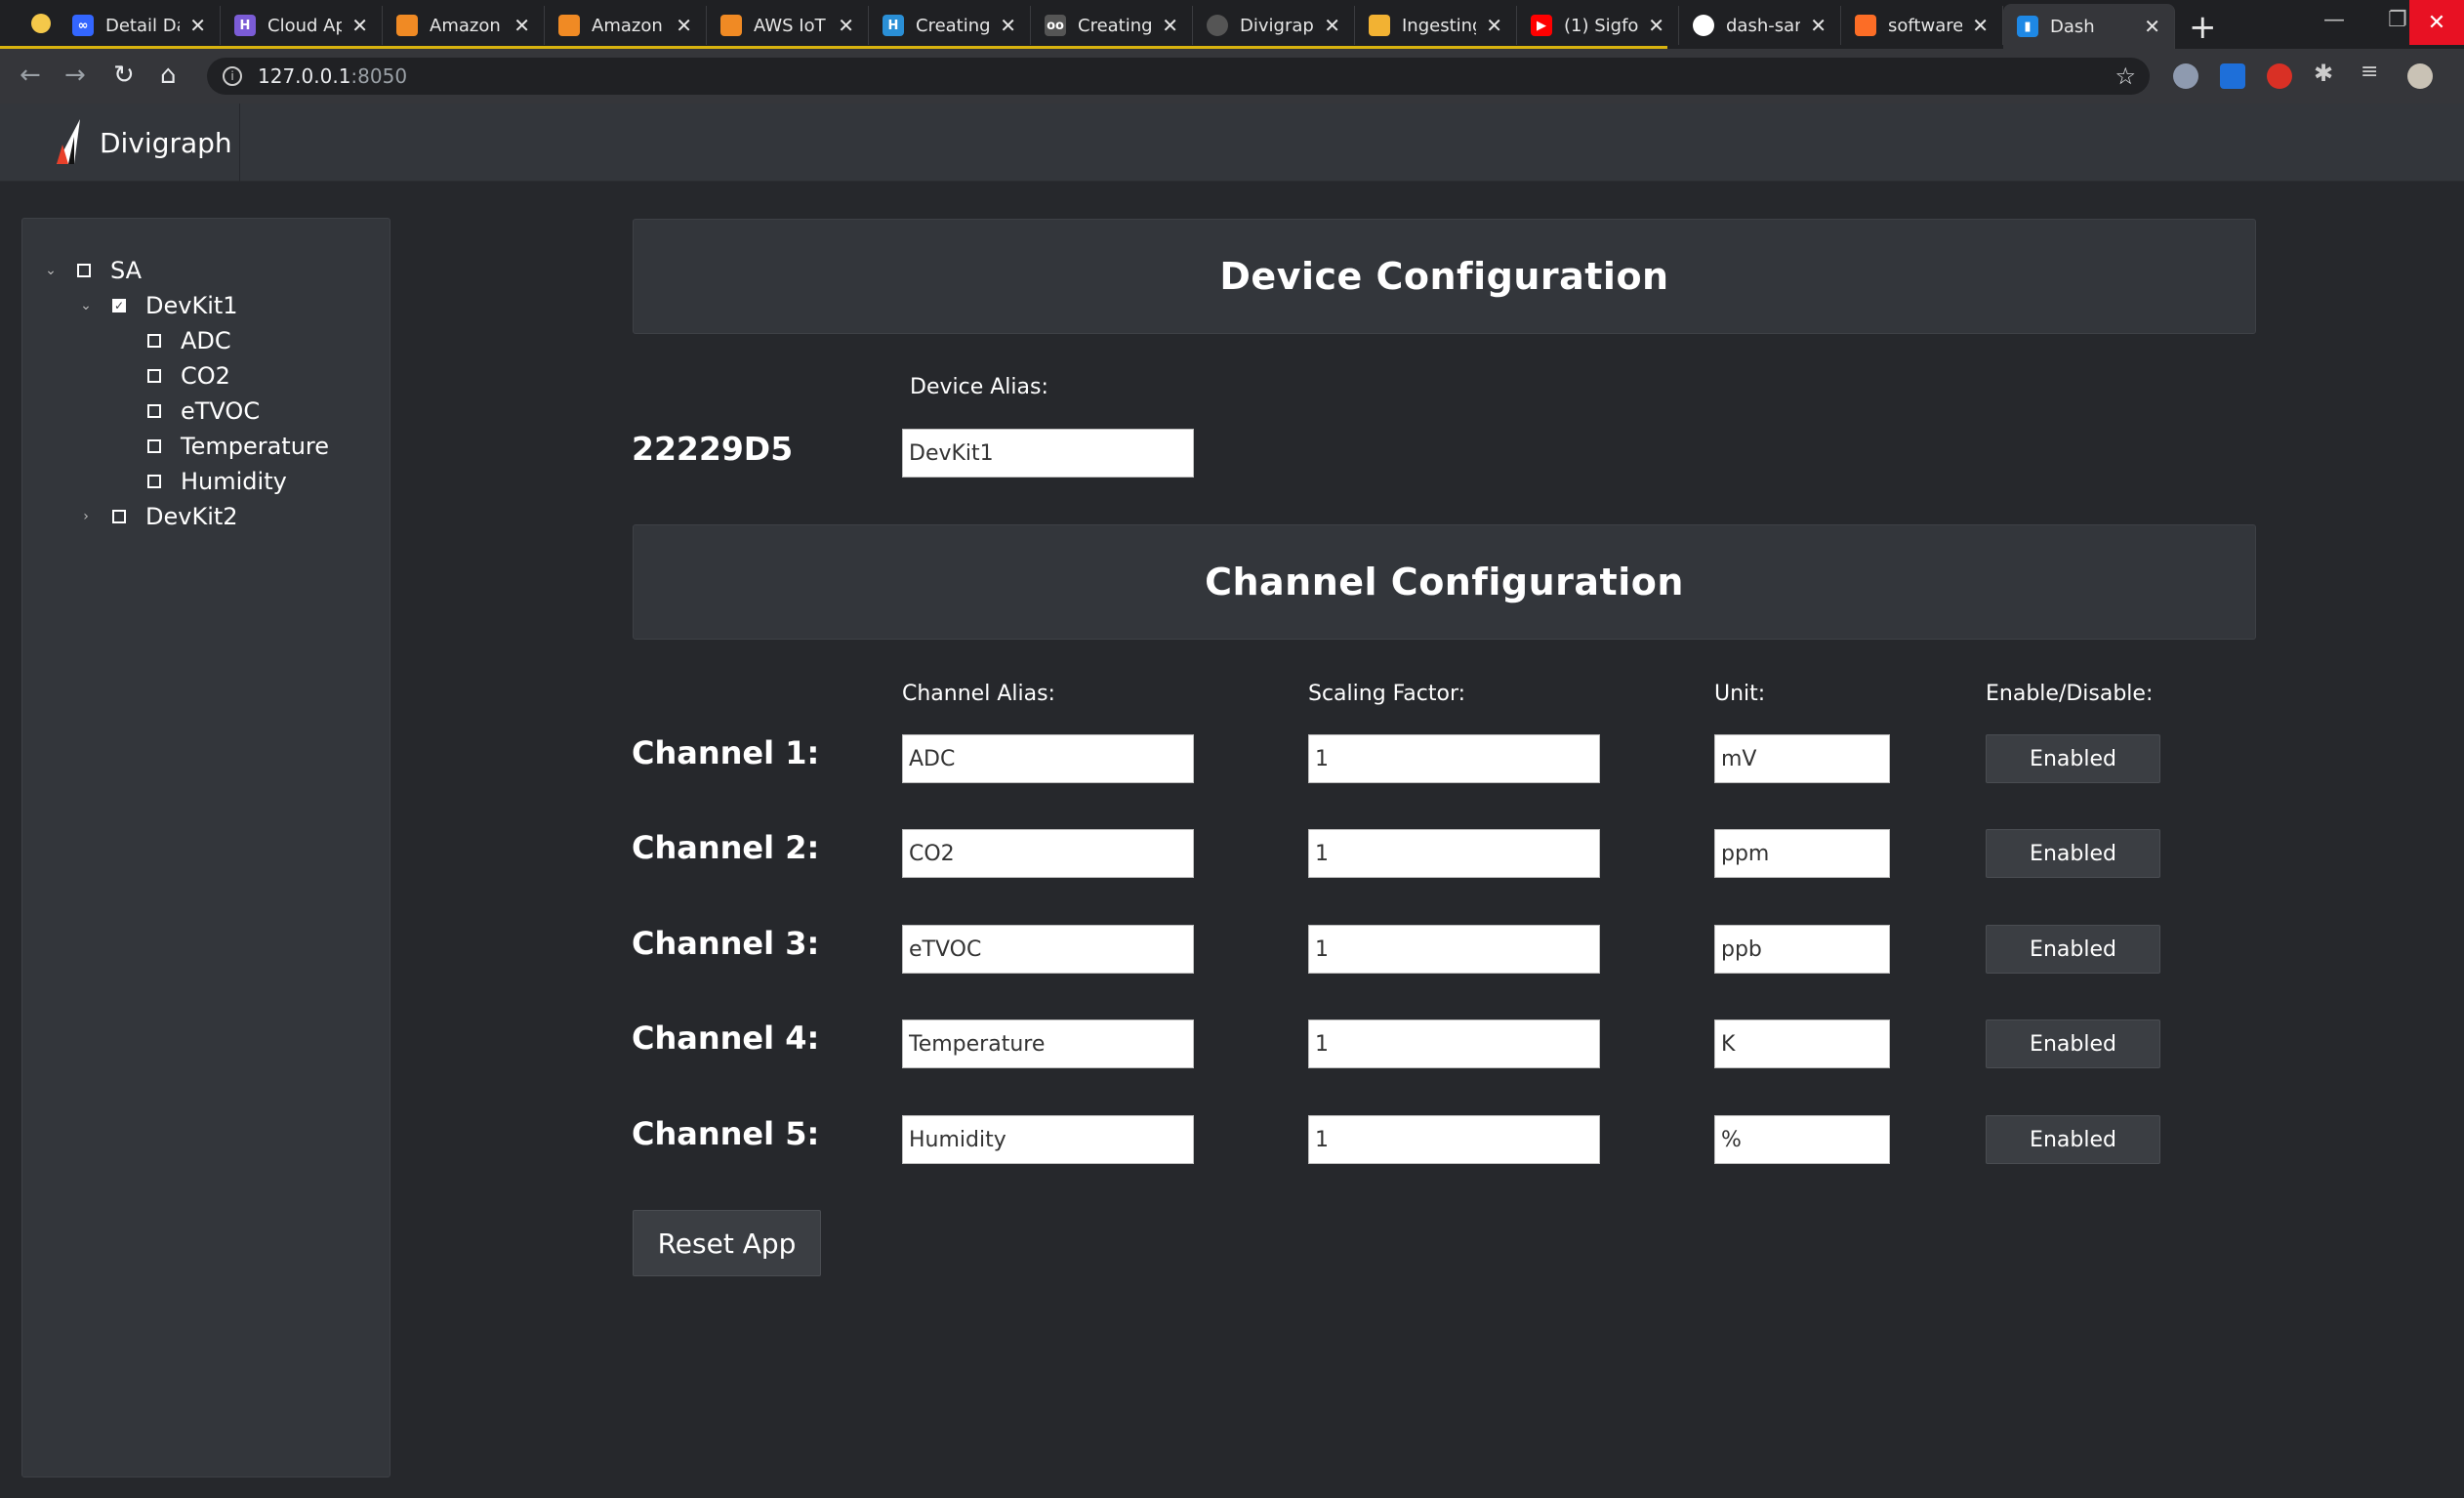 This screenshot has height=1498, width=2464. I want to click on profile-avatar, so click(2420, 76).